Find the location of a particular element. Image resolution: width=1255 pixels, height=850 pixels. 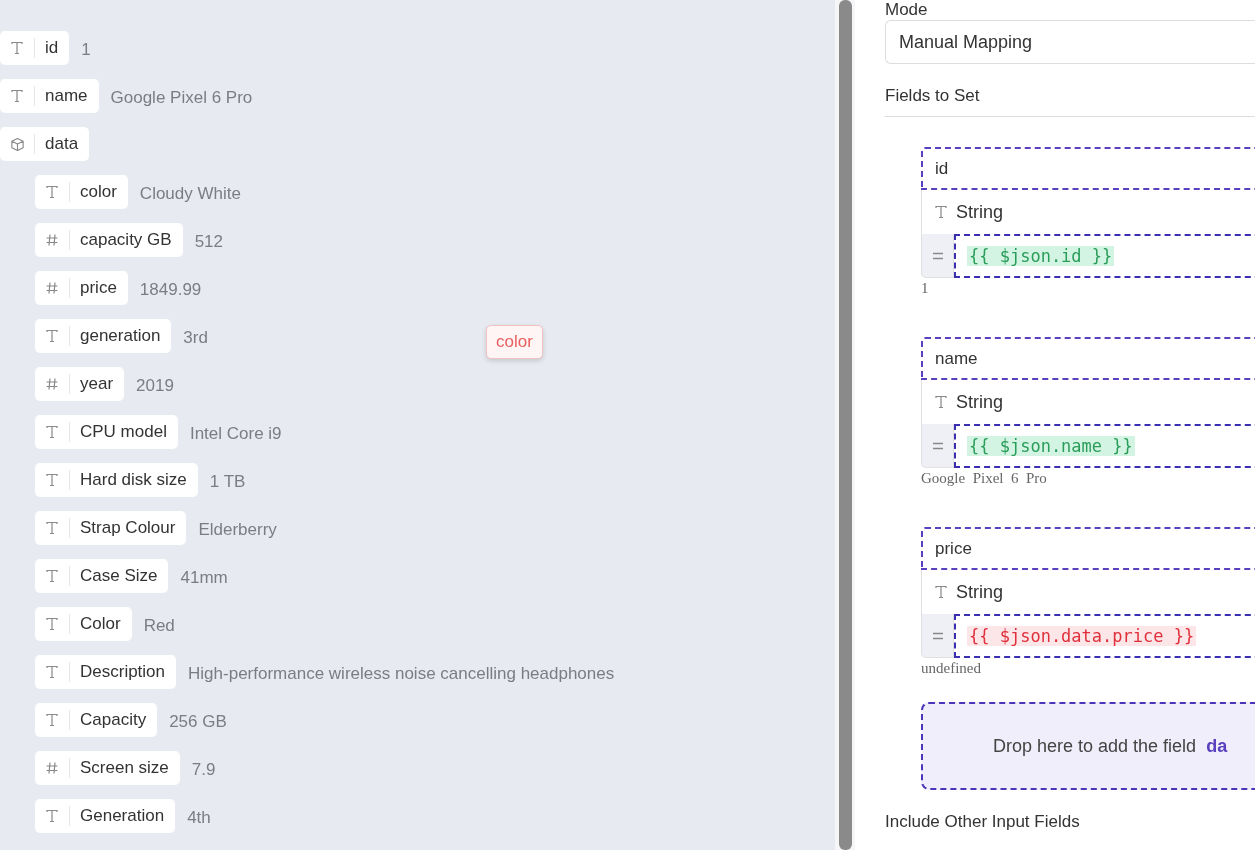

field-value: 512 is located at coordinates (209, 241).